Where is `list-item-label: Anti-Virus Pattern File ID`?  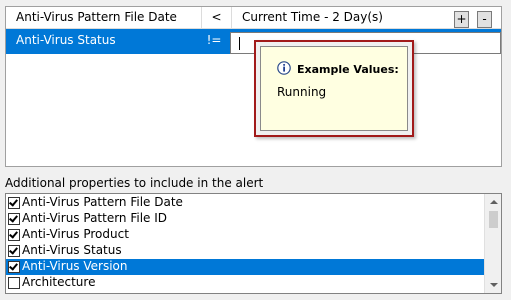 list-item-label: Anti-Virus Pattern File ID is located at coordinates (95, 218).